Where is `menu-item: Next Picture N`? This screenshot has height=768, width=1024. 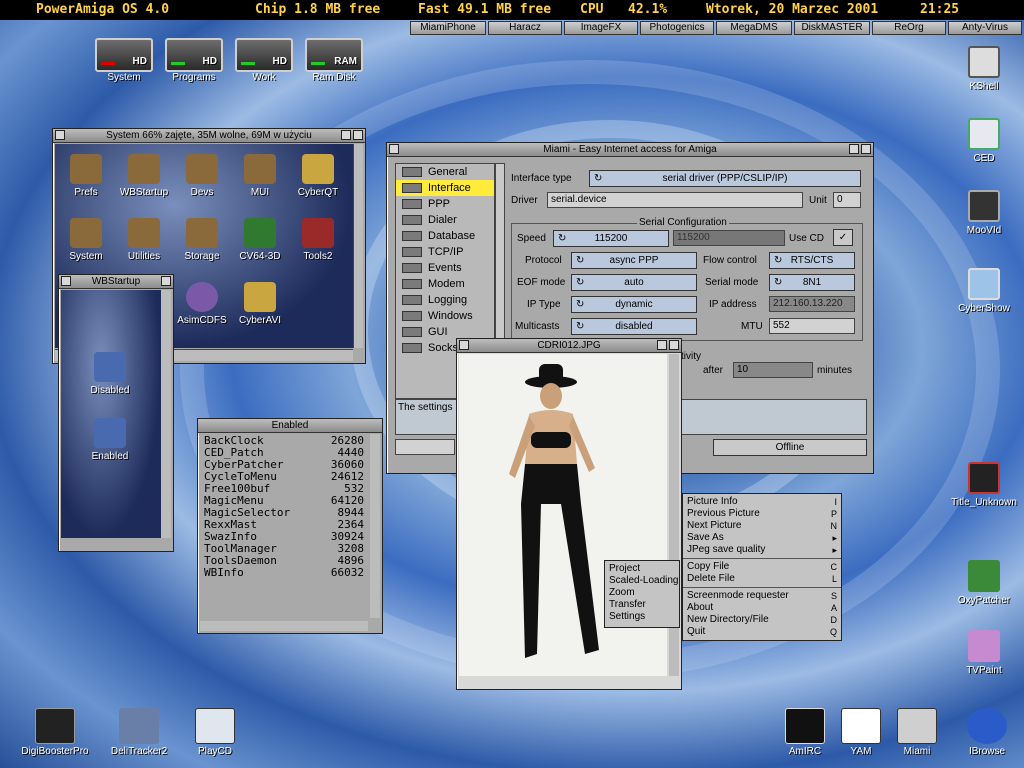 menu-item: Next Picture N is located at coordinates (762, 526).